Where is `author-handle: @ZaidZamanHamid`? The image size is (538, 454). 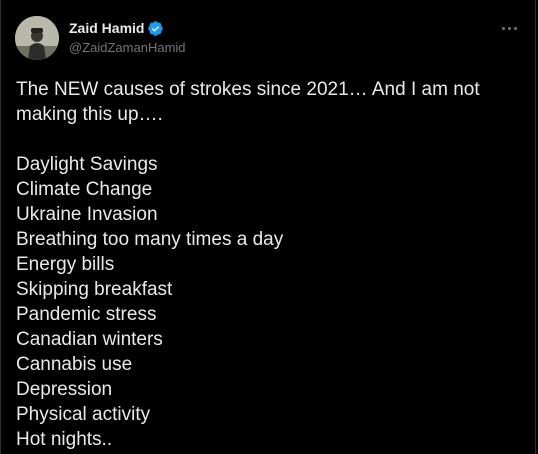
author-handle: @ZaidZamanHamid is located at coordinates (127, 48).